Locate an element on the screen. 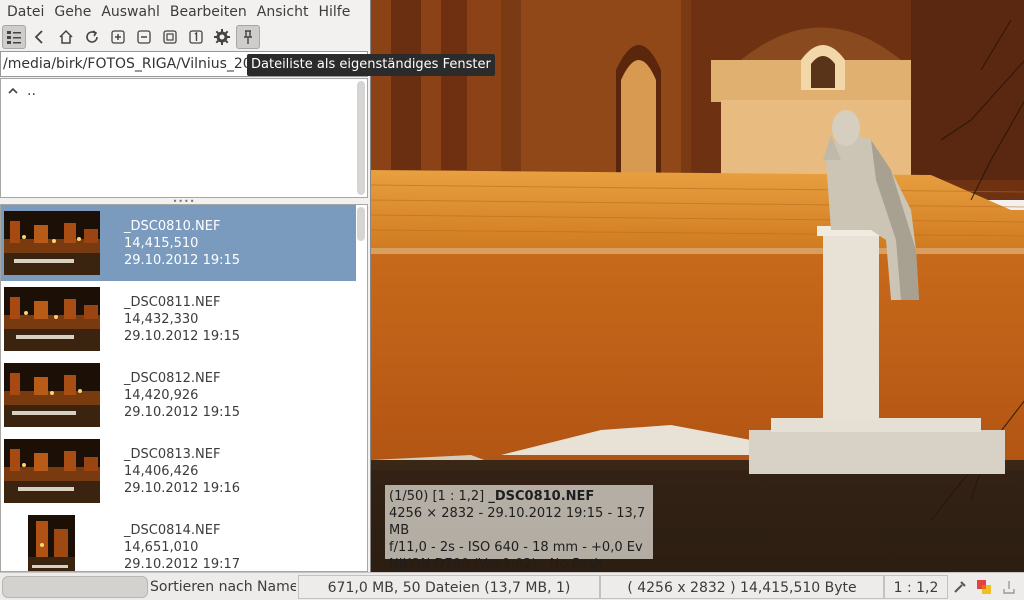 This screenshot has height=600, width=1024. home-icon is located at coordinates (66, 36).